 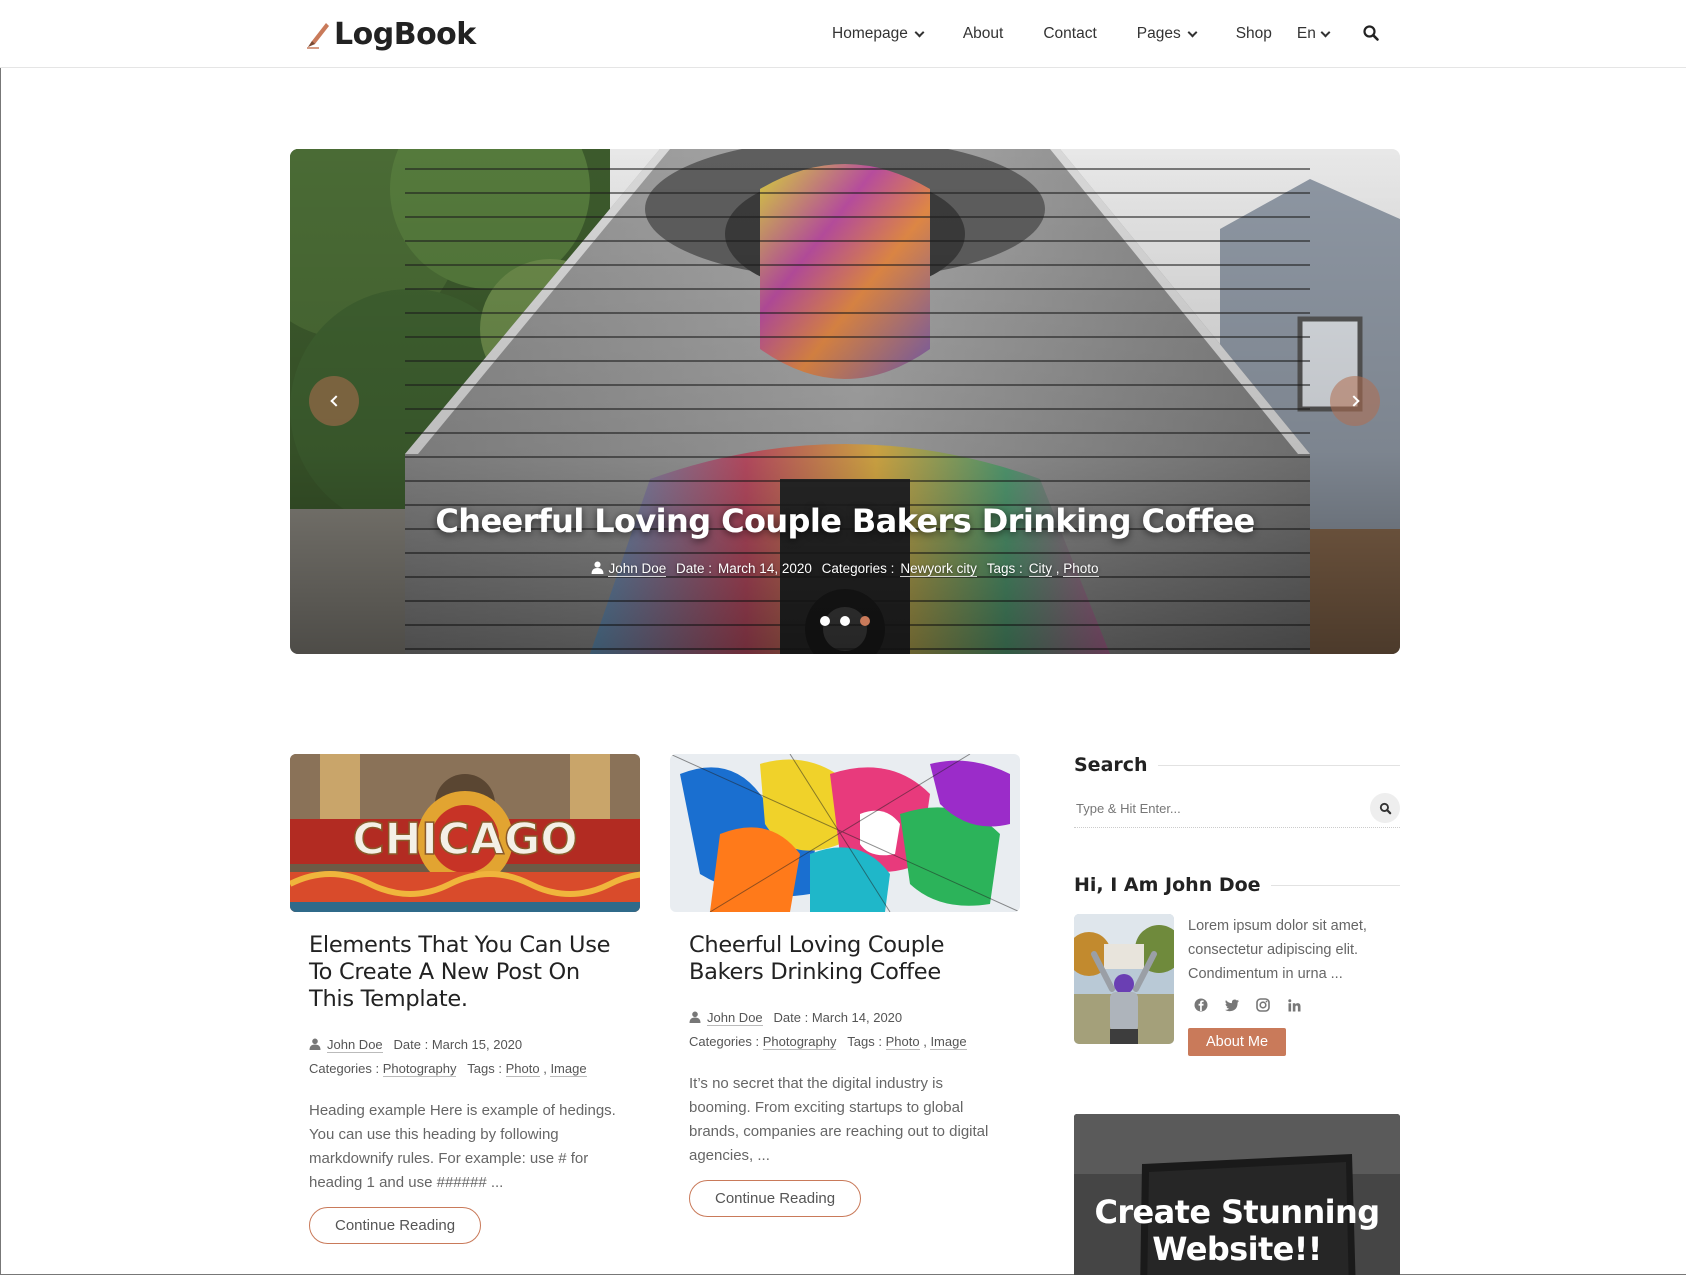 What do you see at coordinates (870, 33) in the screenshot?
I see `nav-item-label: Homepage` at bounding box center [870, 33].